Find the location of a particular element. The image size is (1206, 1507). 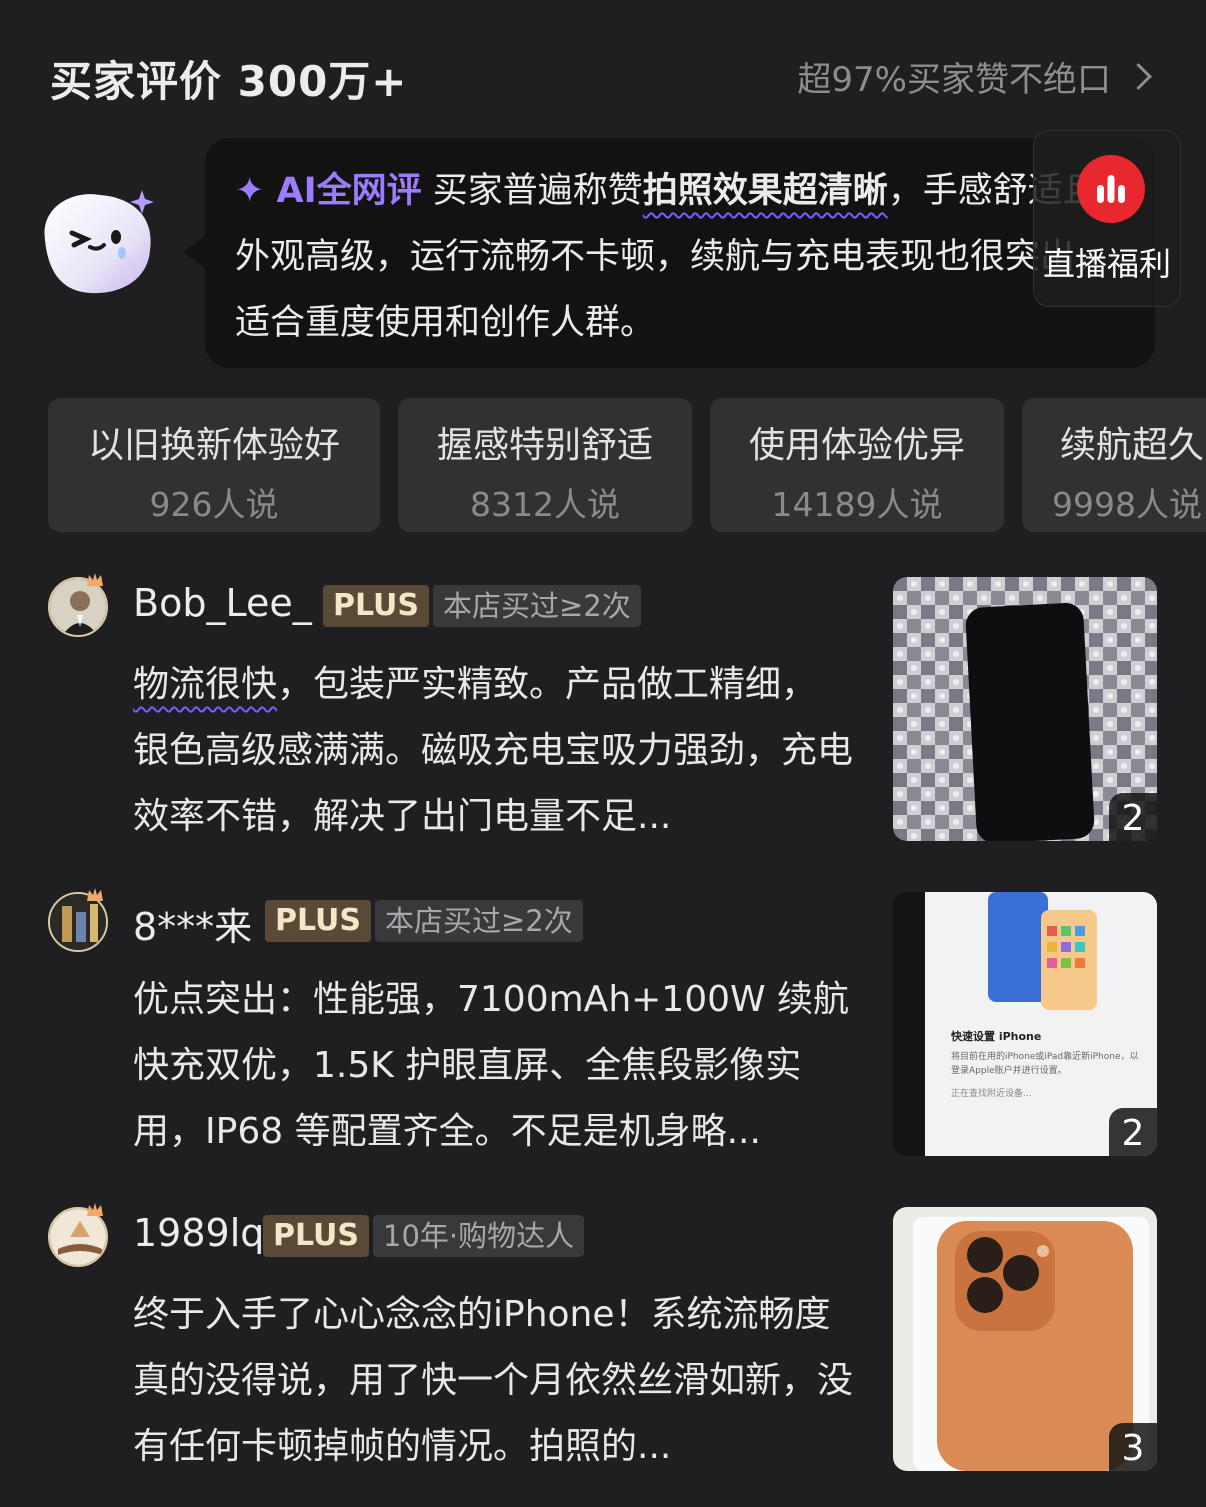

live-stream-icon is located at coordinates (1111, 189).